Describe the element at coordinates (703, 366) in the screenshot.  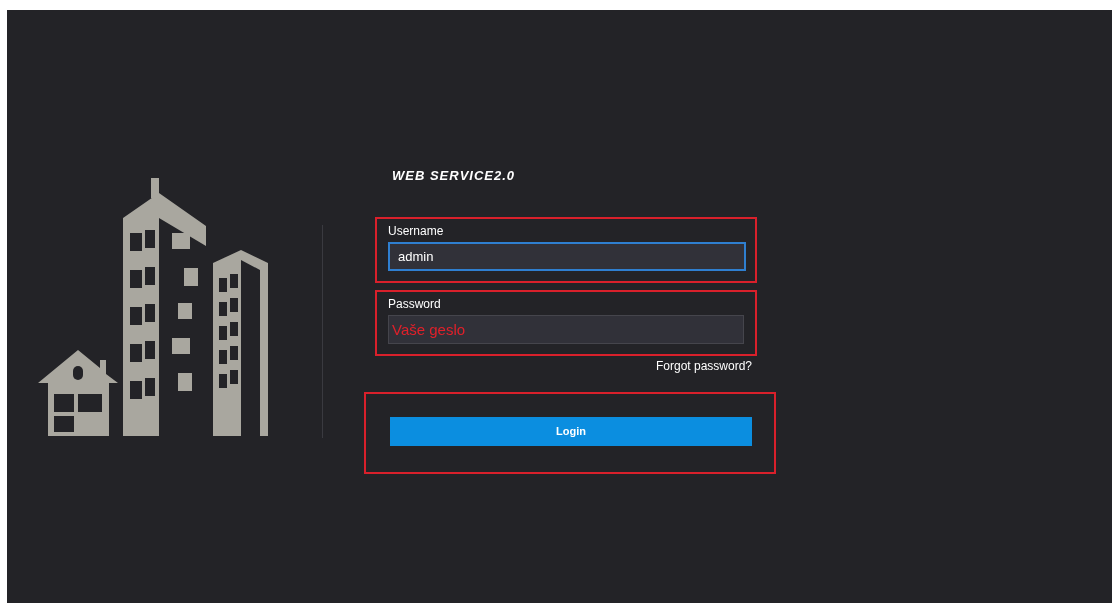
I see `forgot-password-link: Forgot password?` at that location.